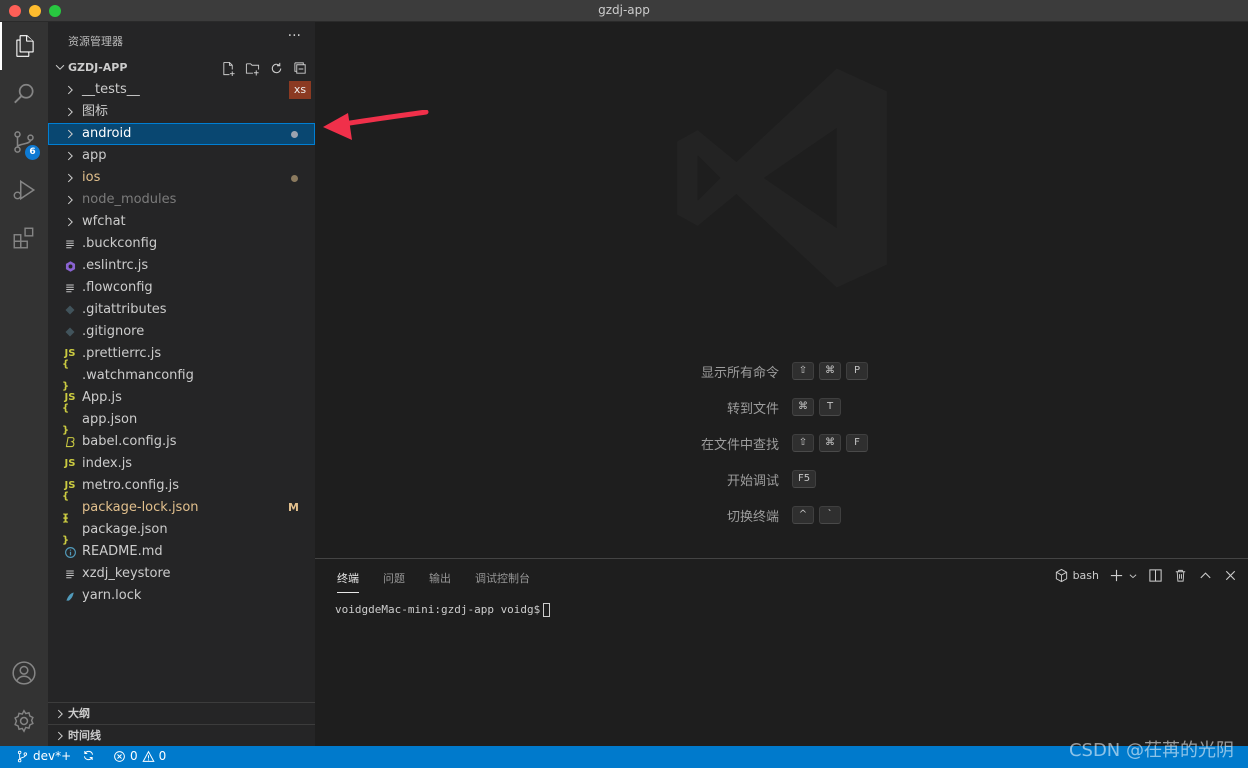  Describe the element at coordinates (181, 332) in the screenshot. I see `file-item: .gitignore` at that location.